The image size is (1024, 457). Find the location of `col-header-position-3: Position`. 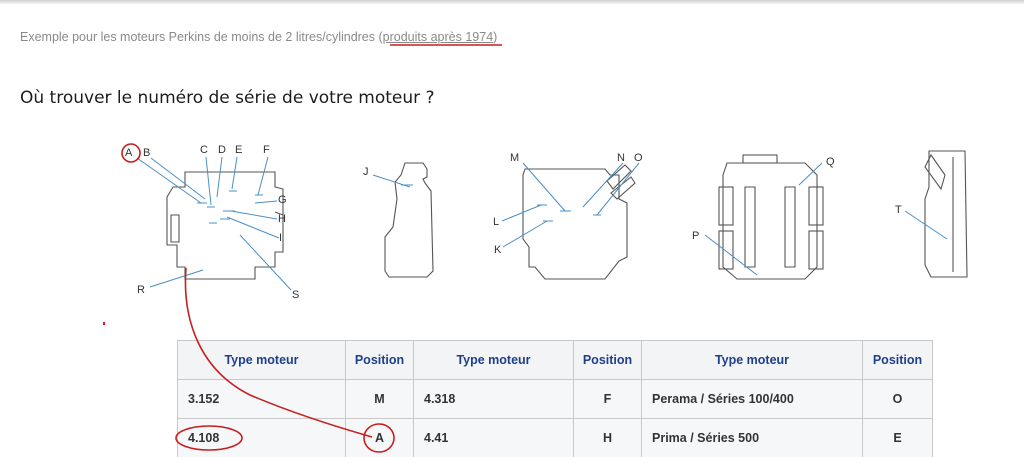

col-header-position-3: Position is located at coordinates (897, 360).